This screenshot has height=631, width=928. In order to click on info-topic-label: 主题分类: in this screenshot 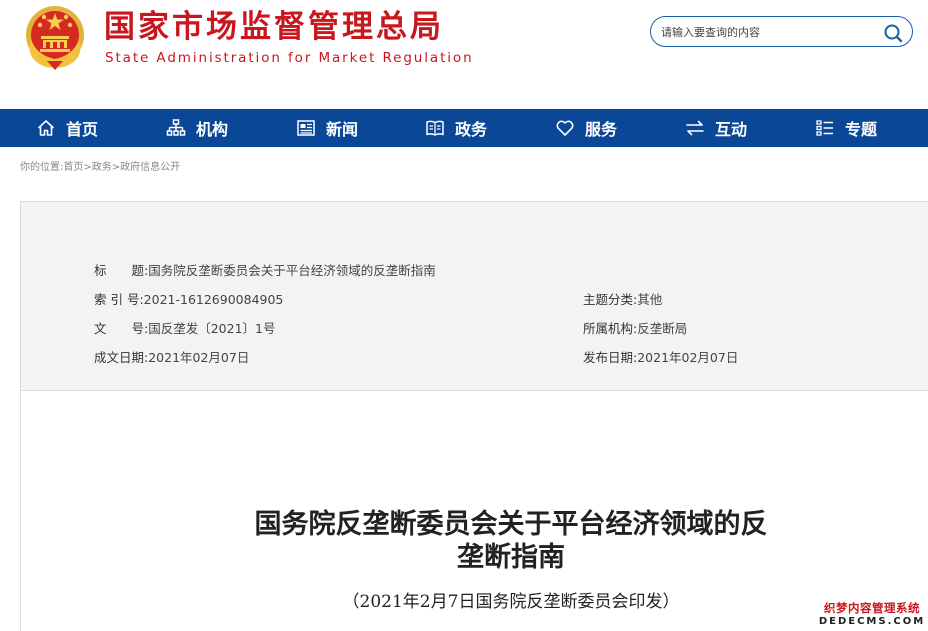, I will do `click(610, 299)`.